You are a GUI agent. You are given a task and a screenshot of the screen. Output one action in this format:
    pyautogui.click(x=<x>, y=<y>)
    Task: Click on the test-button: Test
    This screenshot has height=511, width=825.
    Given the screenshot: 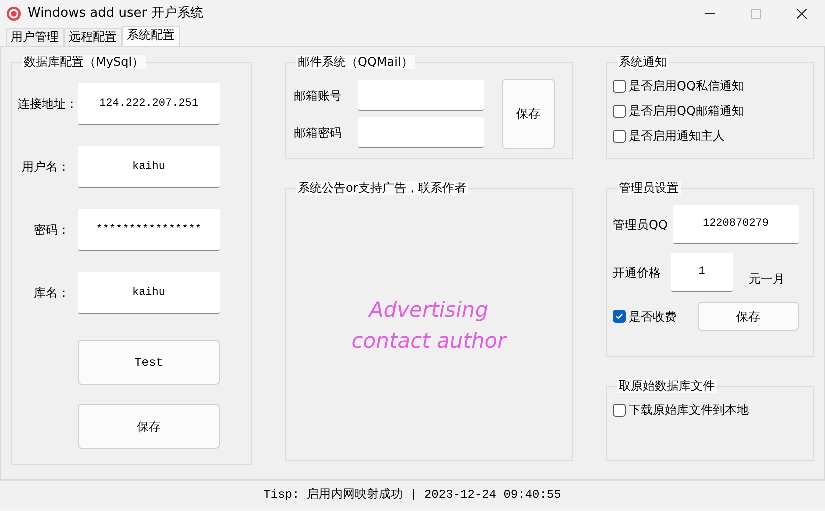 What is the action you would take?
    pyautogui.click(x=149, y=362)
    